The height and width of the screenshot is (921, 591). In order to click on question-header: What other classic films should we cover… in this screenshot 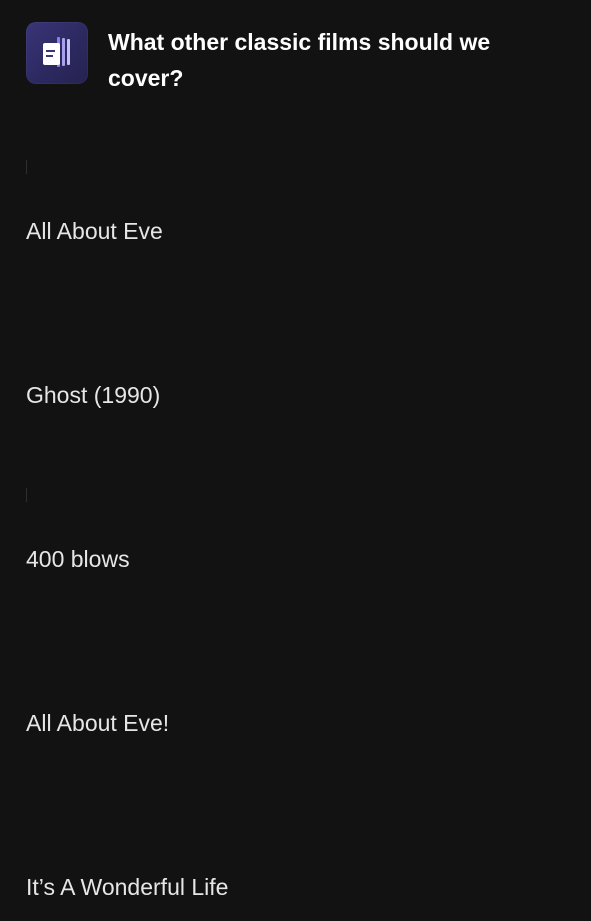, I will do `click(296, 59)`.